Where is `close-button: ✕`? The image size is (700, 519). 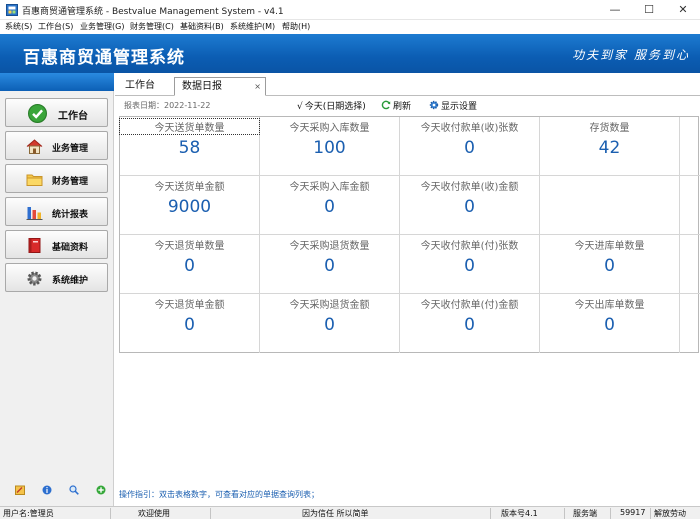 close-button: ✕ is located at coordinates (683, 10).